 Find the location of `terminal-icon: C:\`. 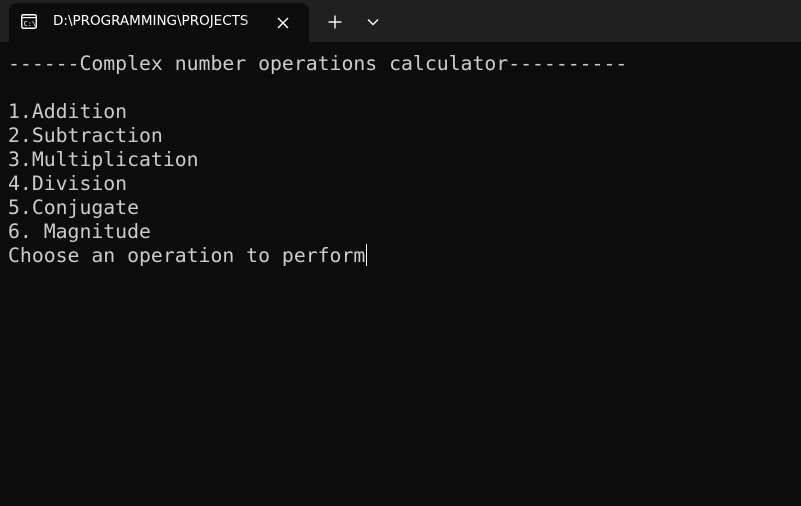

terminal-icon: C:\ is located at coordinates (29, 21).